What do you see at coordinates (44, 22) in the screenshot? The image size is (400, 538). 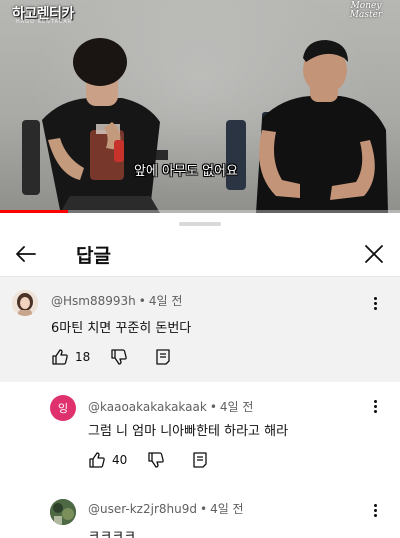 I see `channel-logo-subtext: HAGO RENTACAR` at bounding box center [44, 22].